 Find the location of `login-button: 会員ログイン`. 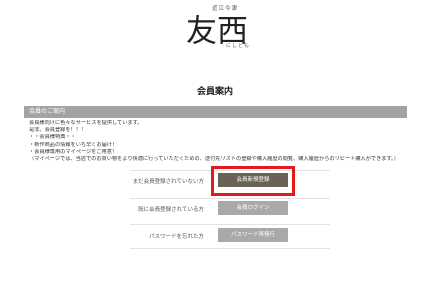

login-button: 会員ログイン is located at coordinates (253, 208).